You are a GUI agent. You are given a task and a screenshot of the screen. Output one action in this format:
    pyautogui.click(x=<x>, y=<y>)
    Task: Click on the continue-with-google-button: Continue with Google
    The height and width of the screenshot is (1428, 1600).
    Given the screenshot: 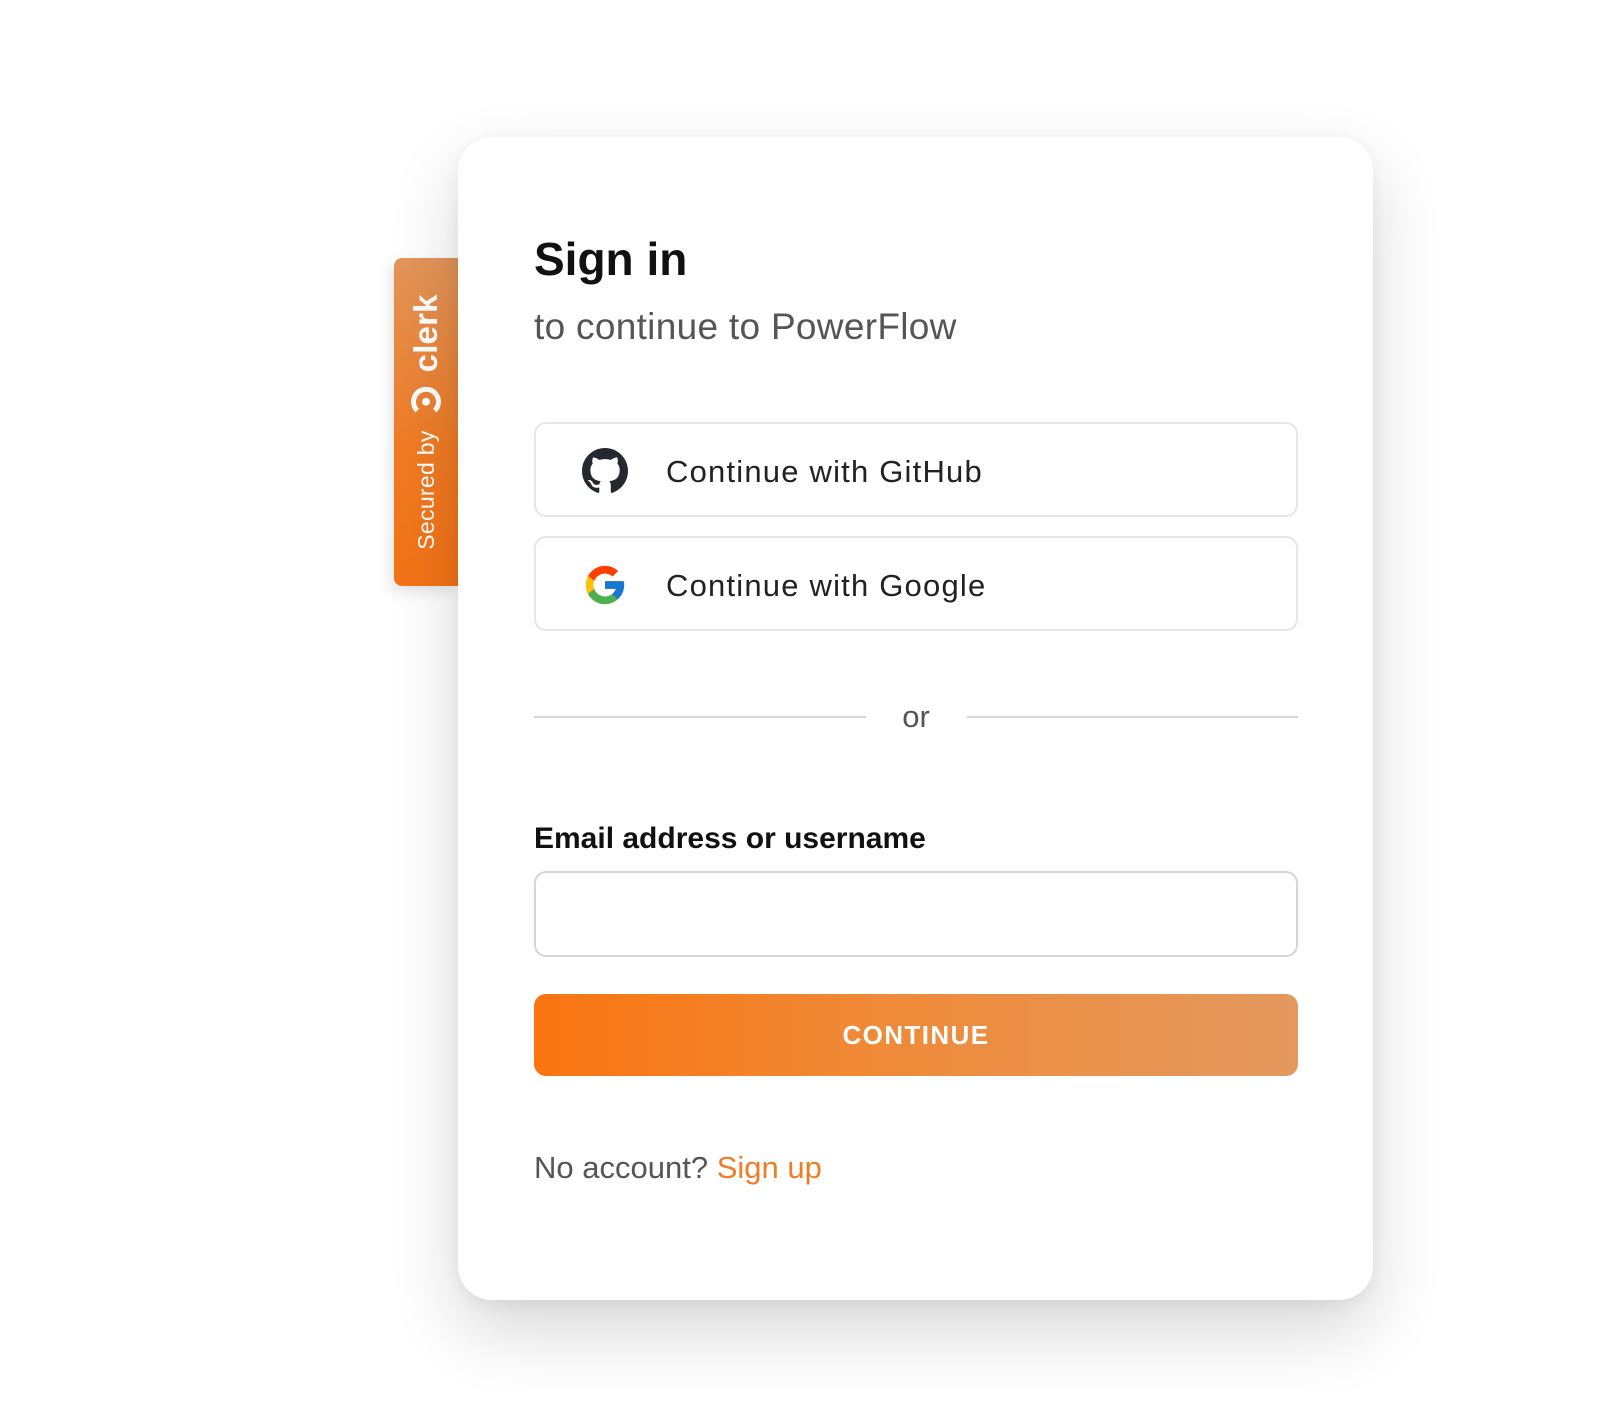 What is the action you would take?
    pyautogui.click(x=916, y=583)
    